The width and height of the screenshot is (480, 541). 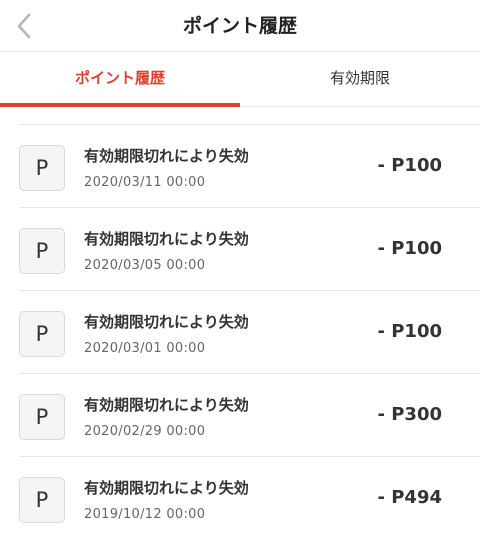 I want to click on history-row-amount: - P300, so click(x=409, y=414).